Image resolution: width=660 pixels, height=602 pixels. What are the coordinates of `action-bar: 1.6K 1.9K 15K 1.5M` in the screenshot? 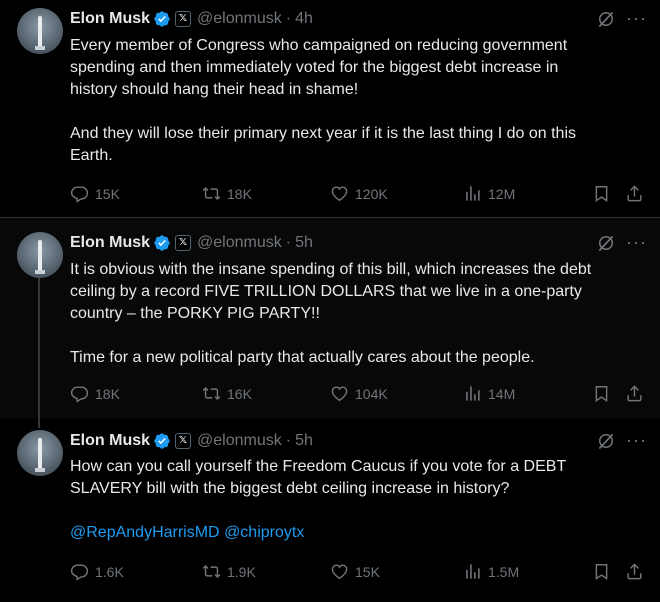 It's located at (358, 572).